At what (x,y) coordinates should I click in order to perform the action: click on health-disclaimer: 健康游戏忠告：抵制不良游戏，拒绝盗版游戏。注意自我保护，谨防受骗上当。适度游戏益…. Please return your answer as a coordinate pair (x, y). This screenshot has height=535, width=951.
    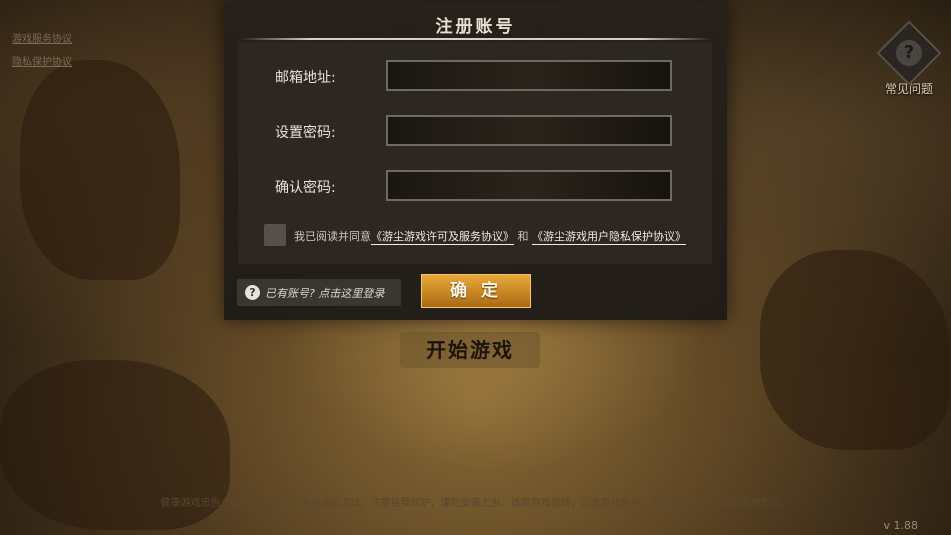
    Looking at the image, I should click on (475, 503).